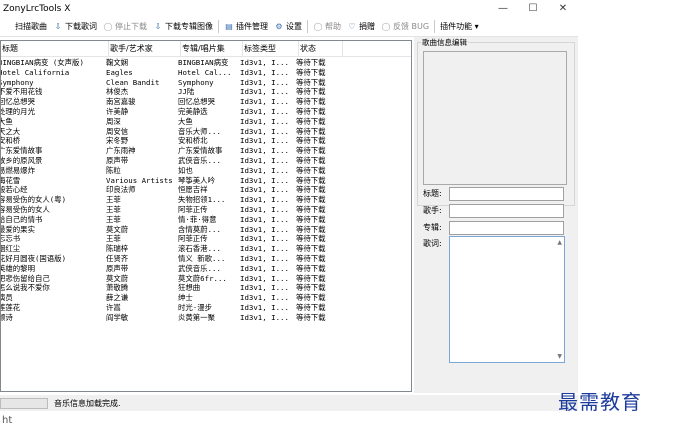  Describe the element at coordinates (25, 27) in the screenshot. I see `scan-songs-button: 扫描歌曲` at that location.